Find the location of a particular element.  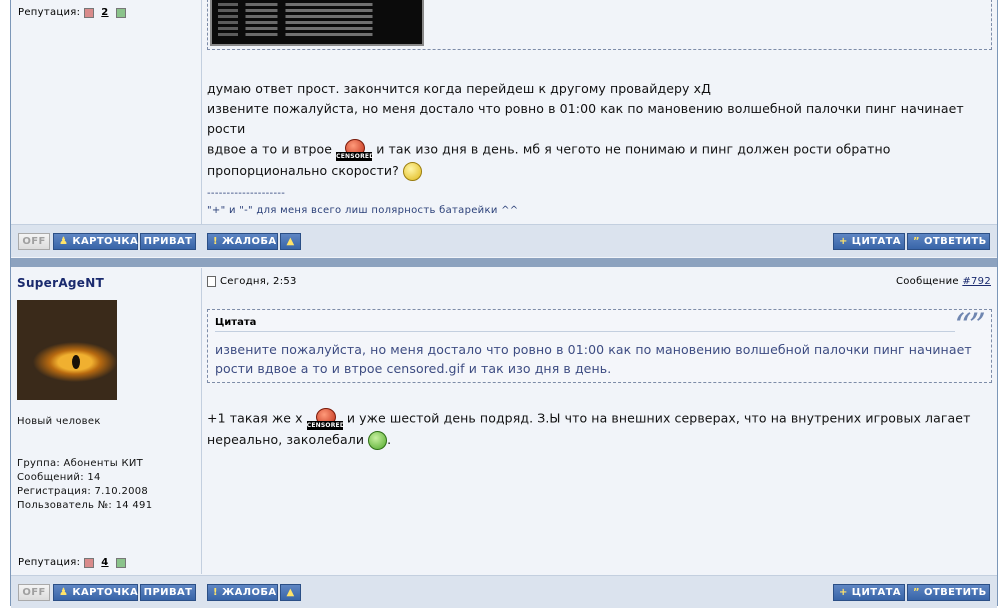

reputation-value: 4 is located at coordinates (104, 562).